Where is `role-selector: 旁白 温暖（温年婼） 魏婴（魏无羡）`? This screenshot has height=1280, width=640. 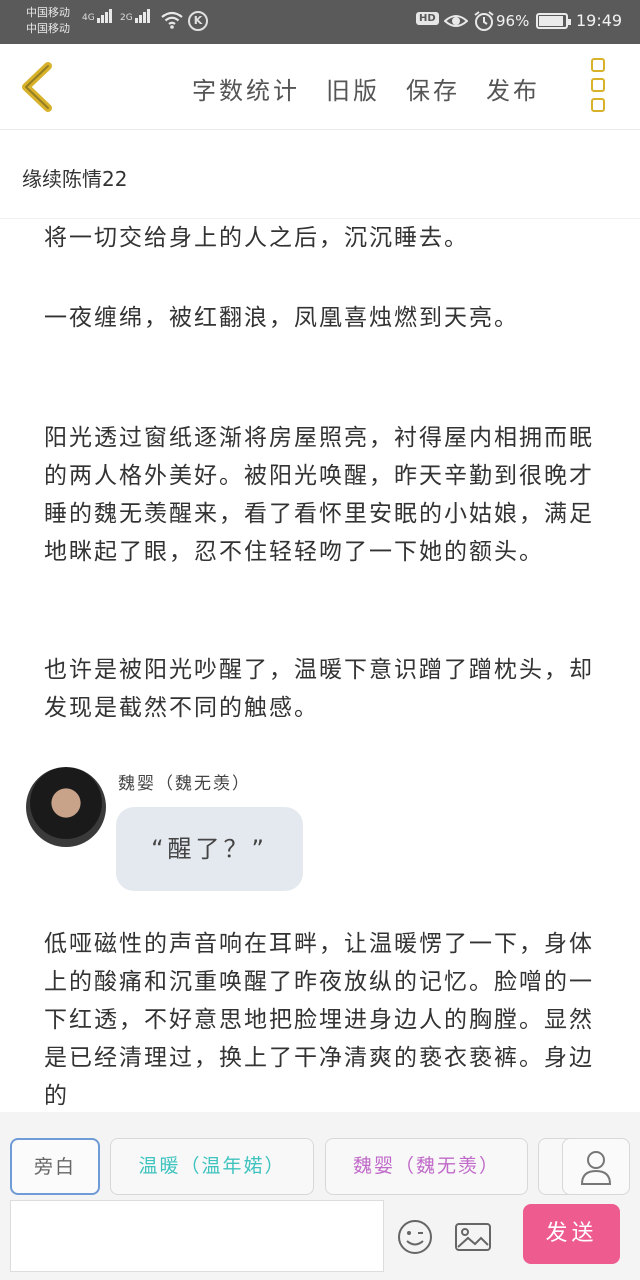 role-selector: 旁白 温暖（温年婼） 魏婴（魏无羡） is located at coordinates (320, 1166).